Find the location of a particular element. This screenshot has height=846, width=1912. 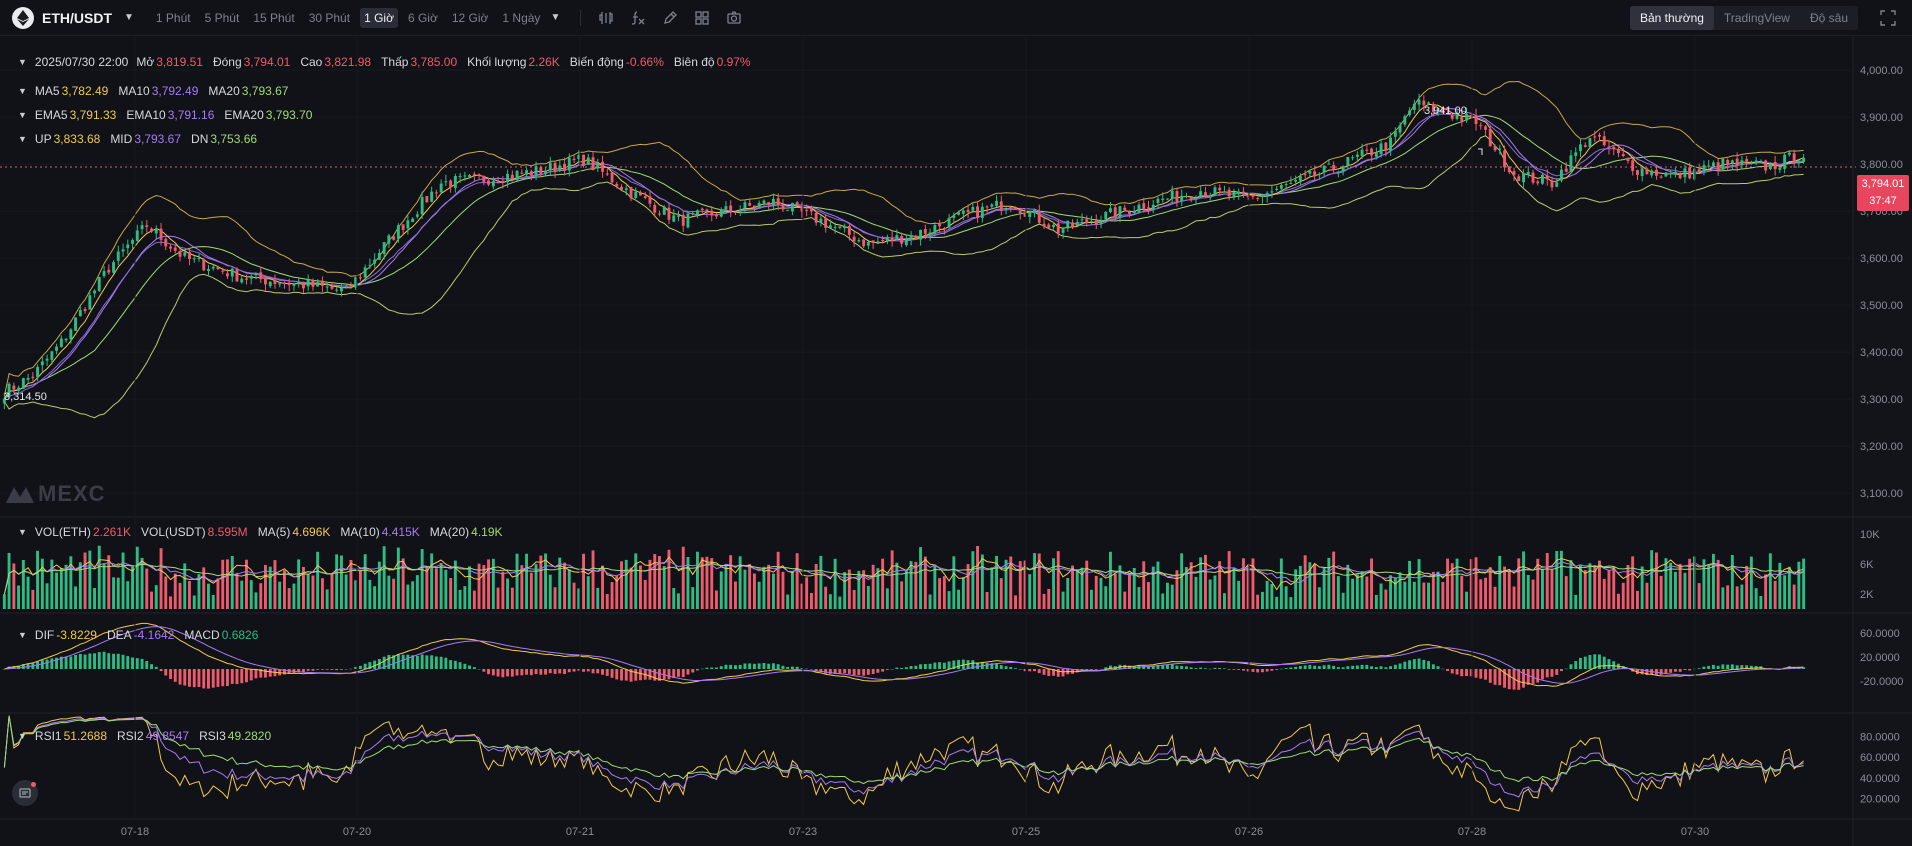

interval-12h: 12 Giờ is located at coordinates (470, 18).